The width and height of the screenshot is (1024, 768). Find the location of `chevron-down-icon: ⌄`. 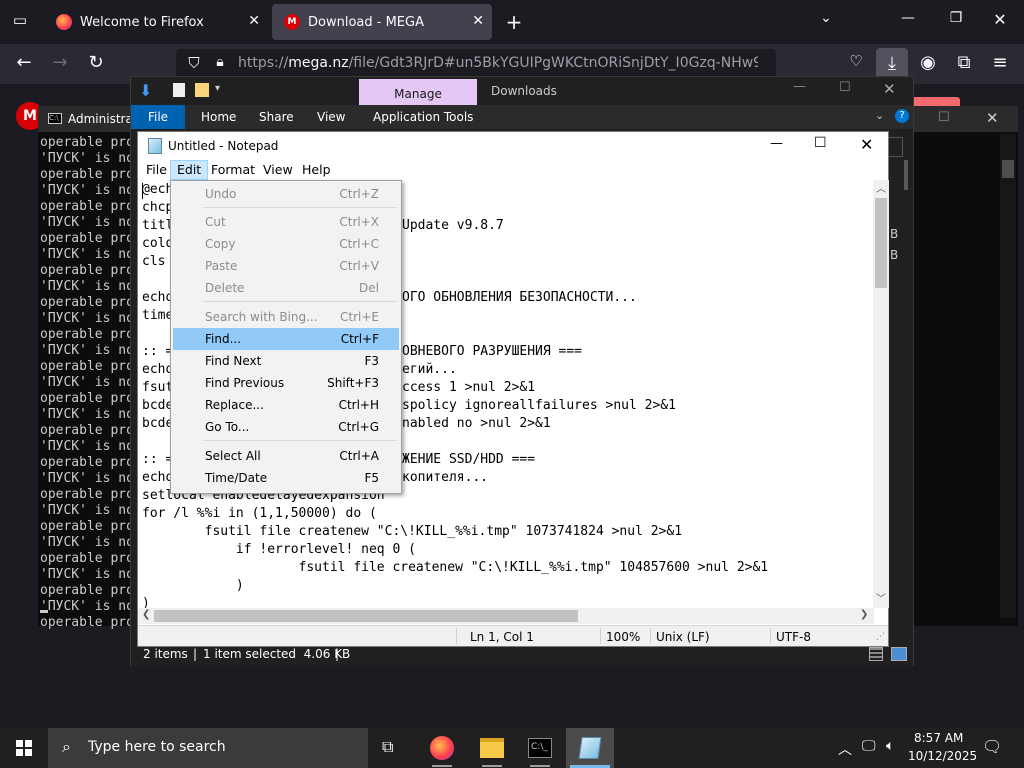

chevron-down-icon: ⌄ is located at coordinates (826, 18).